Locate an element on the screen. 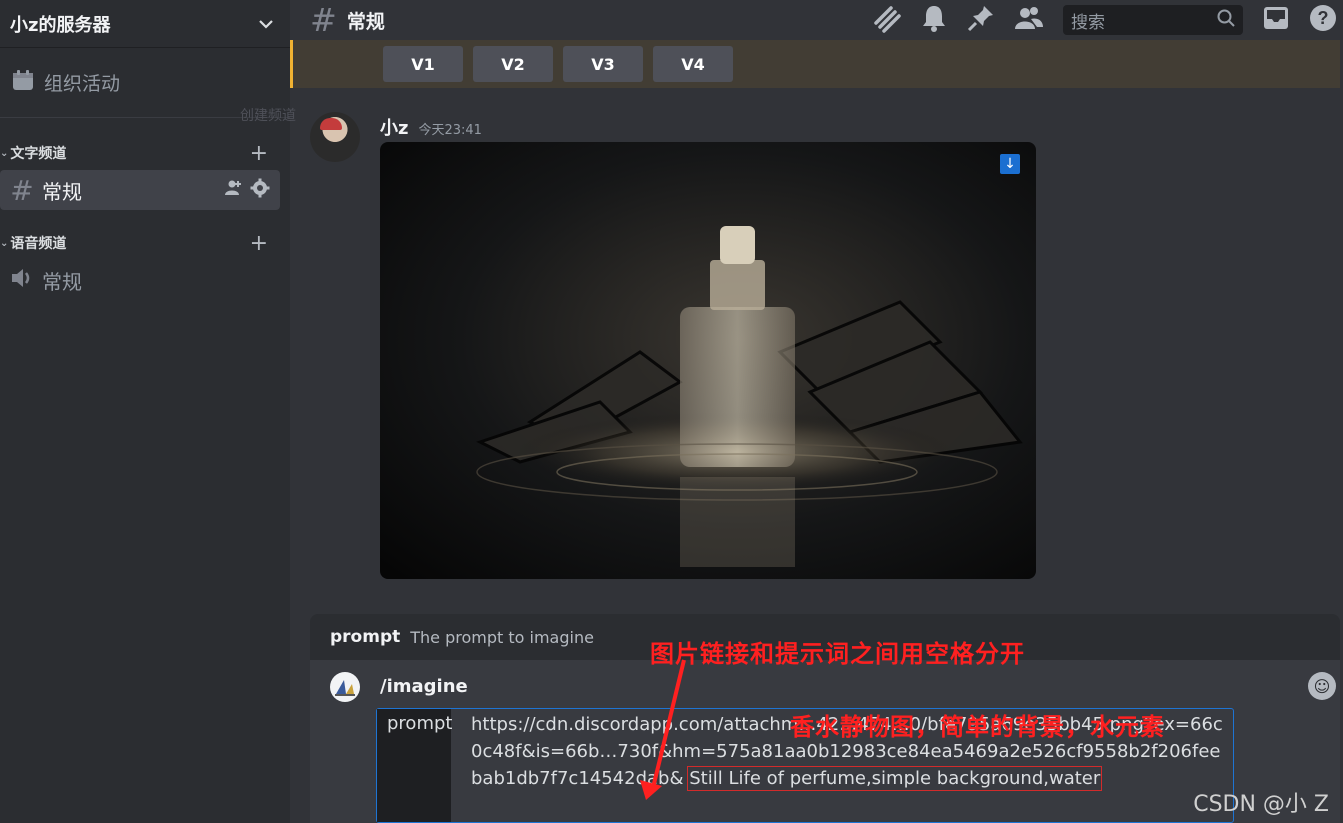 This screenshot has height=823, width=1343. emoji-icon: ☺ is located at coordinates (1322, 686).